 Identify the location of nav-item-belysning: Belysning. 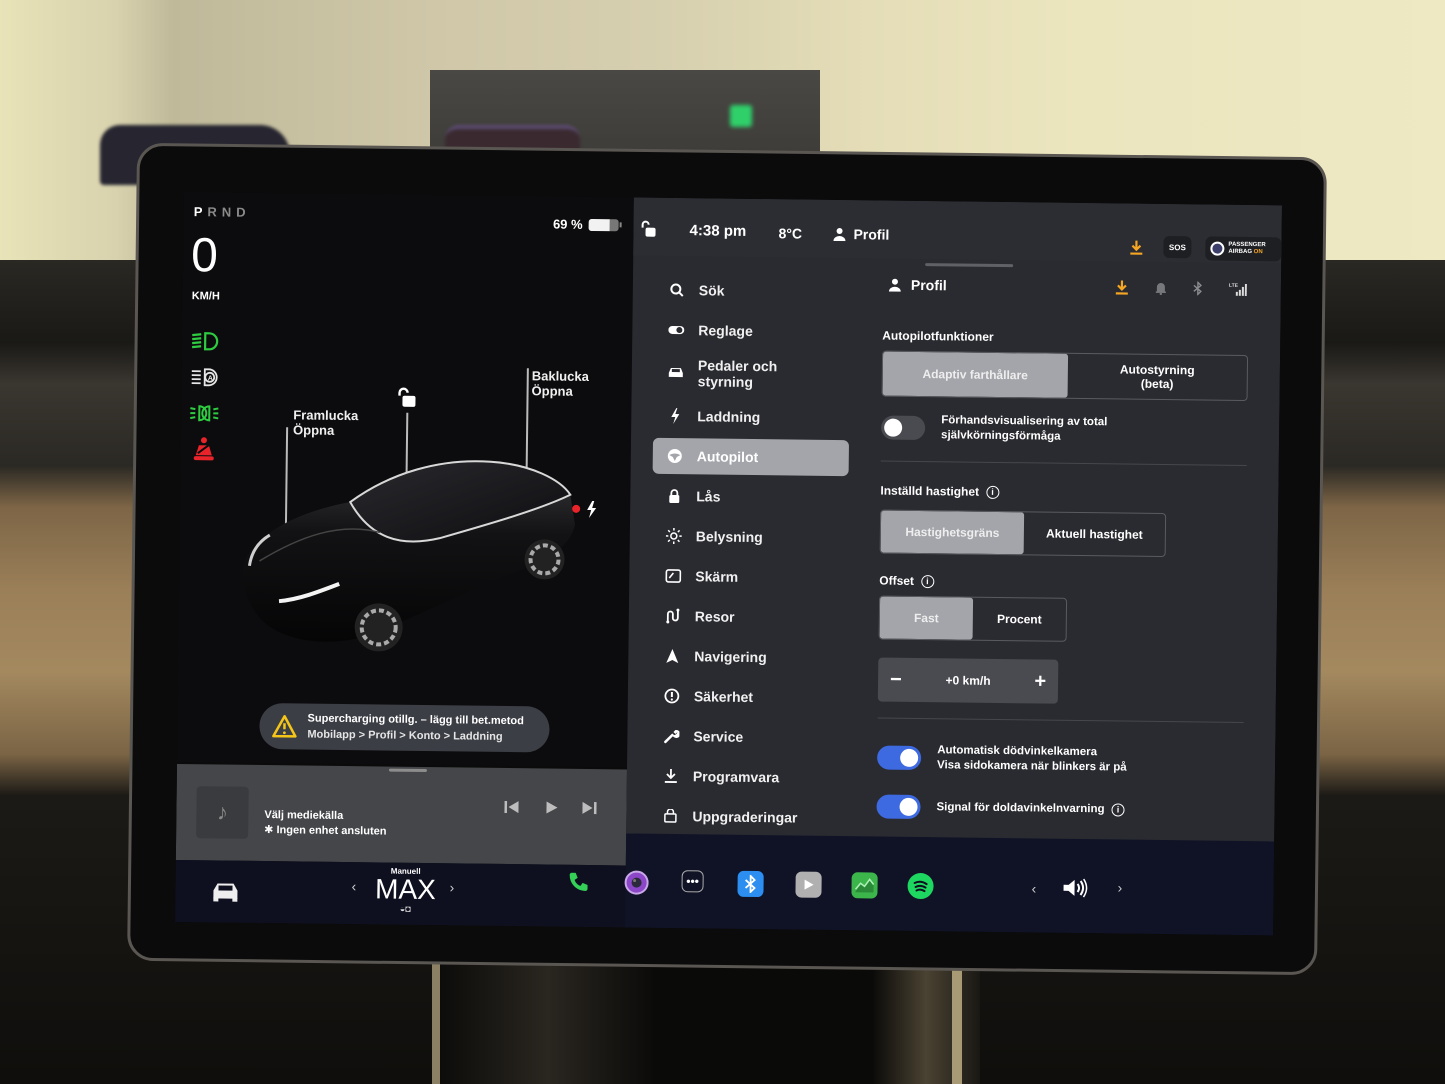
(750, 537).